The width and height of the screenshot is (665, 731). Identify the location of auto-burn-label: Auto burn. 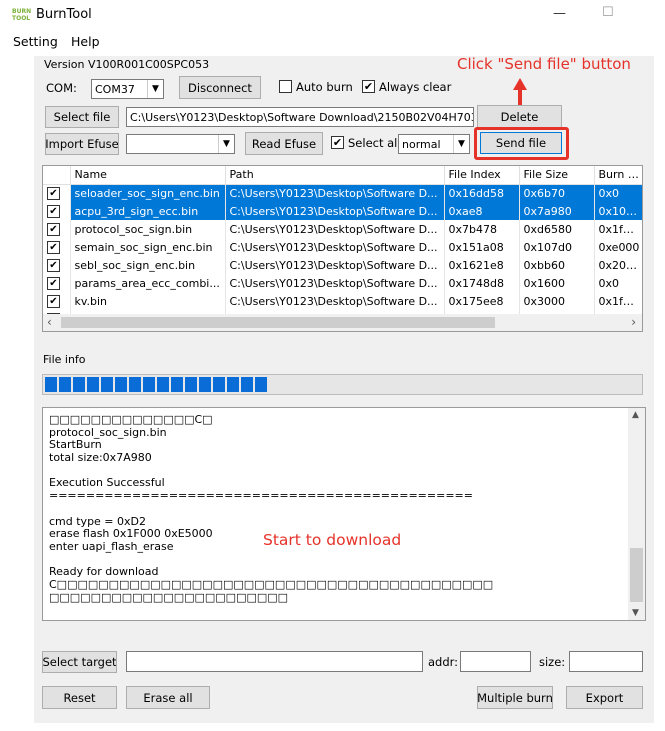
(324, 87).